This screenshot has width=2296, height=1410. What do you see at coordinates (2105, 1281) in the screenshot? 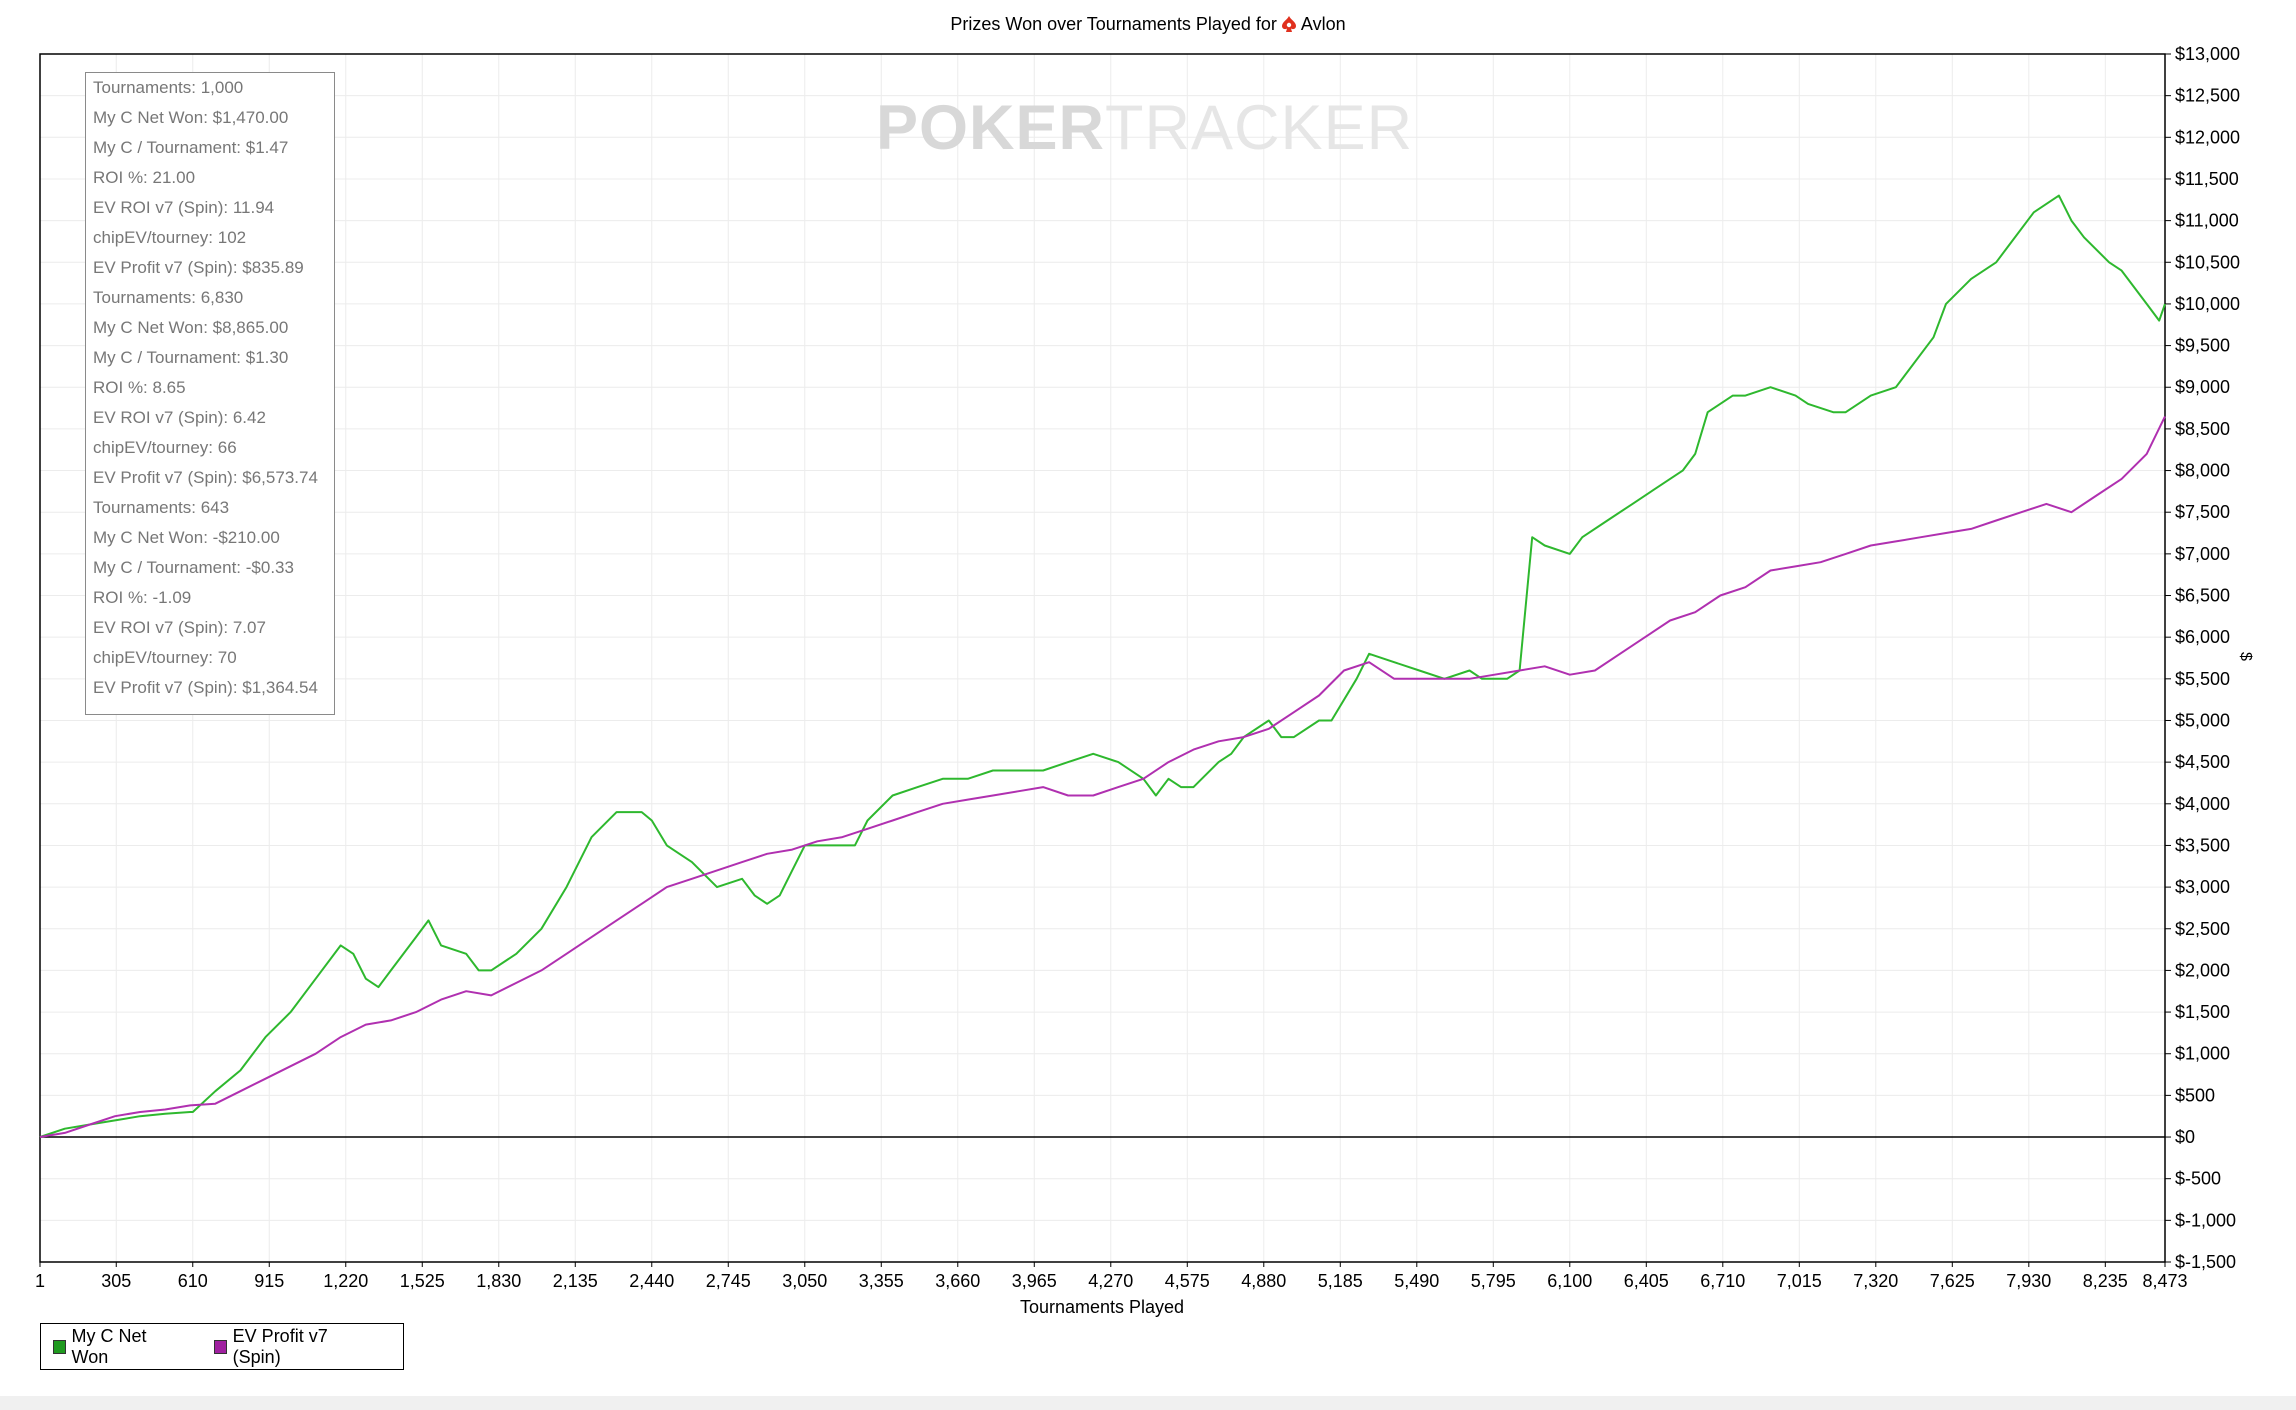
I see `x-tick-label: 8,235` at bounding box center [2105, 1281].